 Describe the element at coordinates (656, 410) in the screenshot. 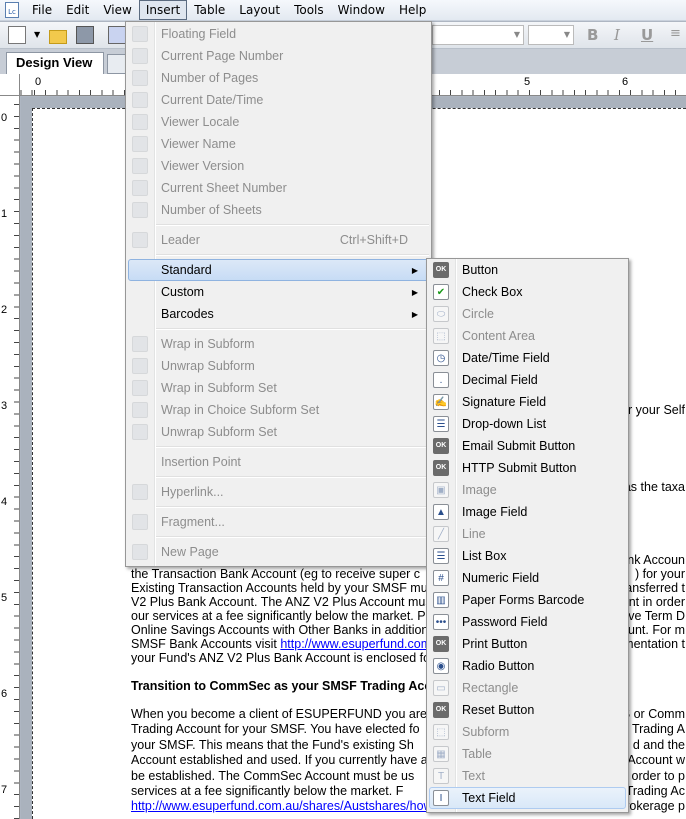

I see `doc-text-fragment: r your Self` at that location.